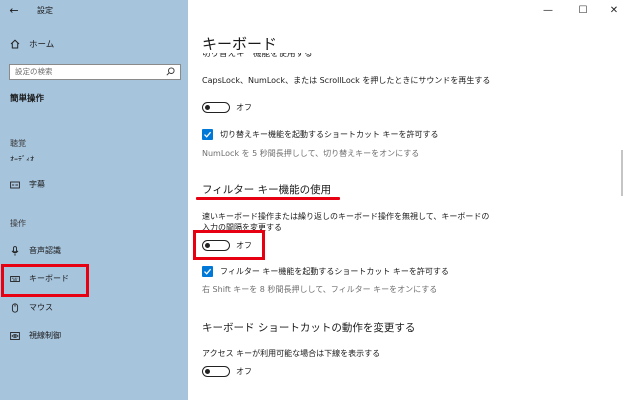 This screenshot has height=400, width=625. I want to click on toggle-keys-shortcut-label: 切り替えキー機能を起動するショートカット キーを許可する, so click(329, 134).